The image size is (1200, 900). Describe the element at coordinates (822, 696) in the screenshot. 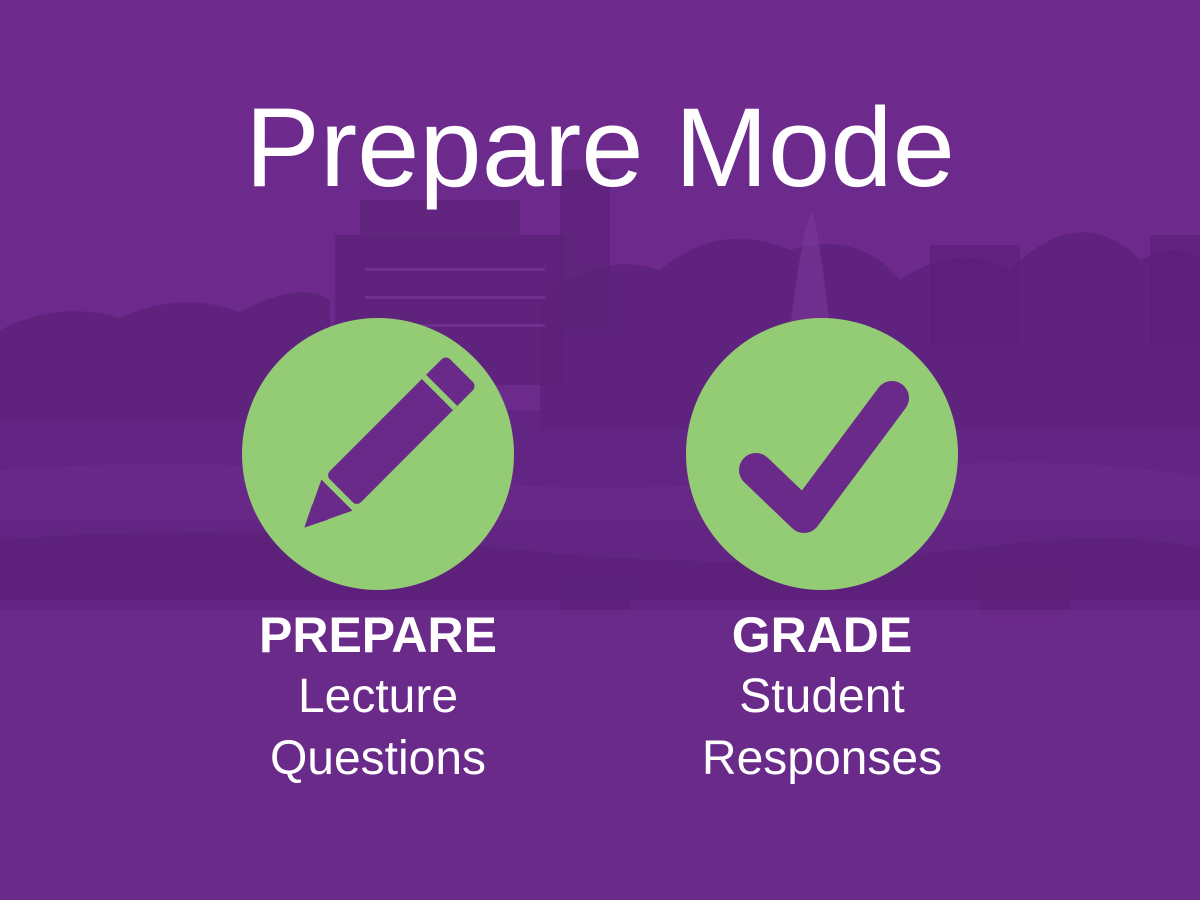

I see `grade-subtitle-line1: Student` at that location.